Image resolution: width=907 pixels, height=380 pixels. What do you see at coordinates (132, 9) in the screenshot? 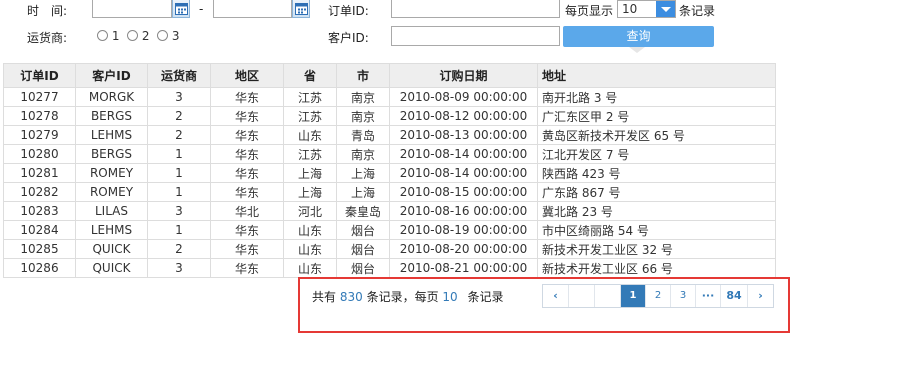
I see `start-date-input` at bounding box center [132, 9].